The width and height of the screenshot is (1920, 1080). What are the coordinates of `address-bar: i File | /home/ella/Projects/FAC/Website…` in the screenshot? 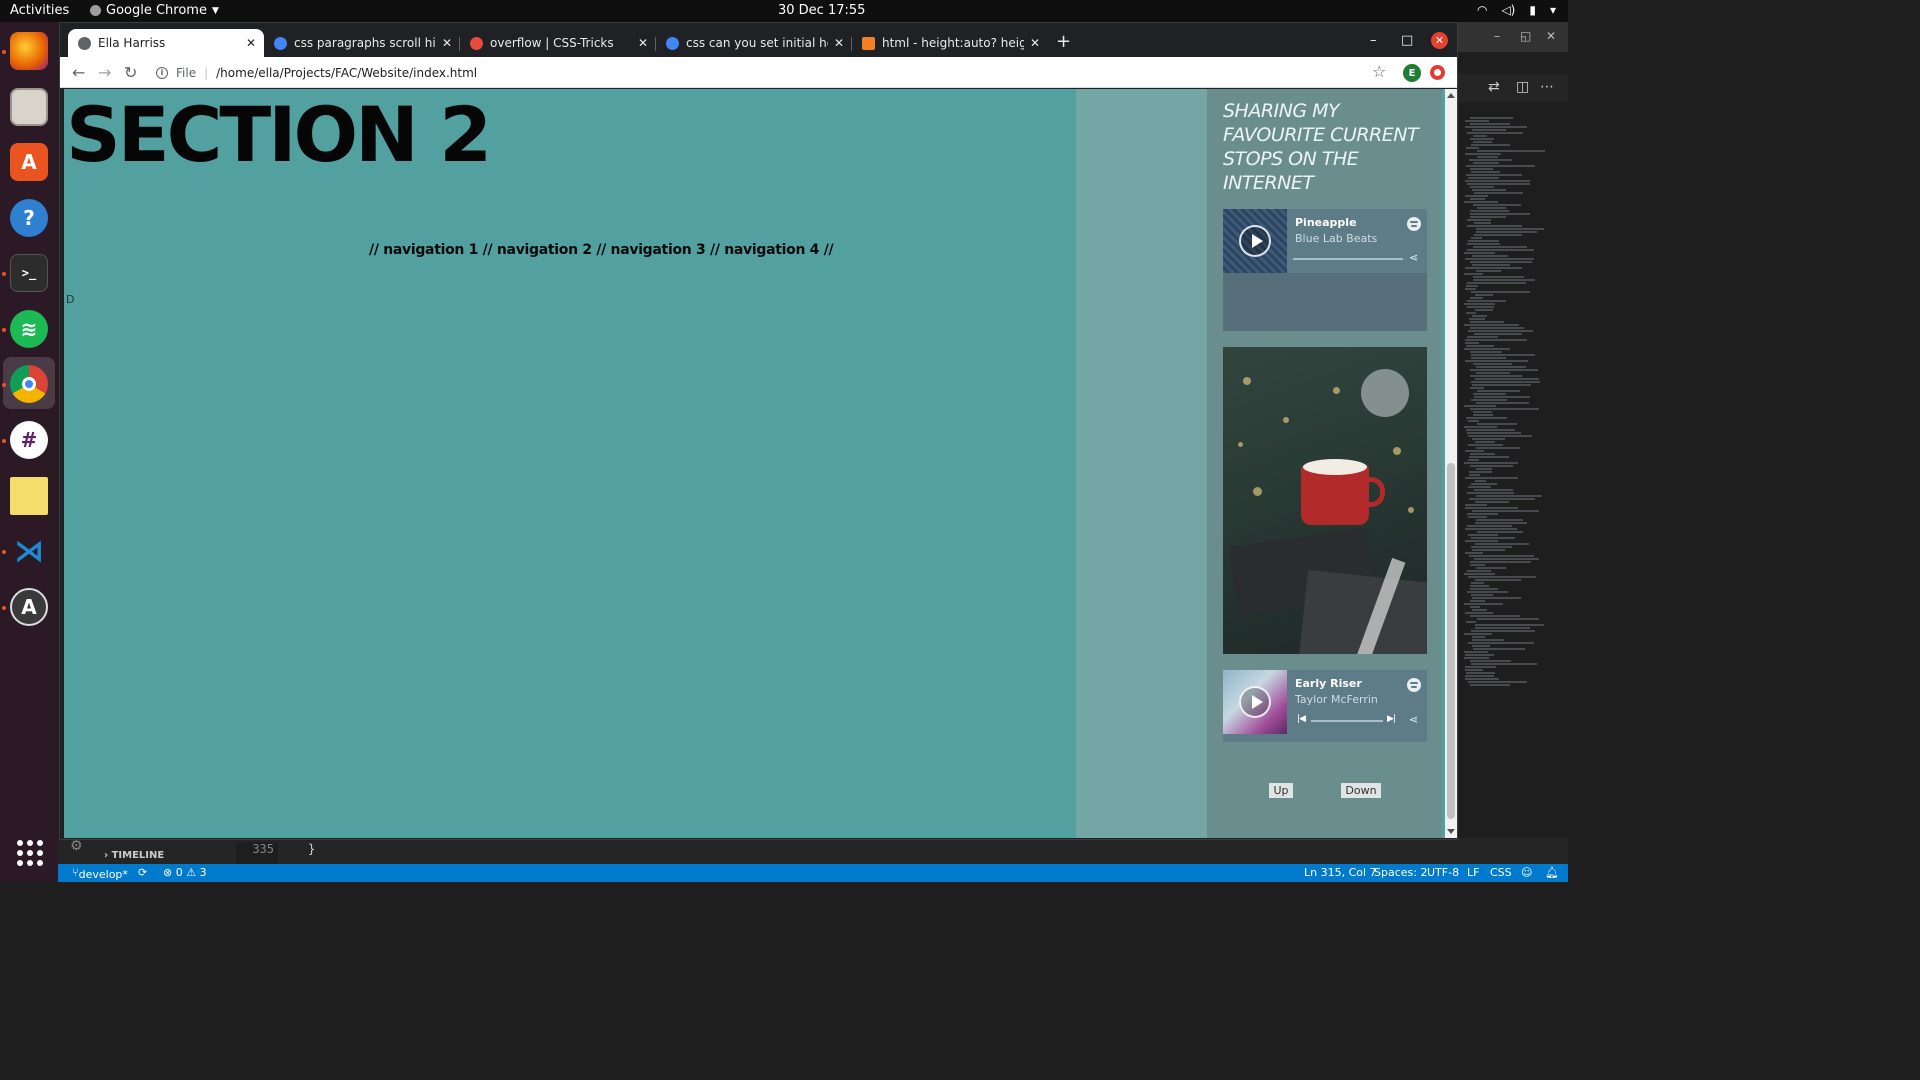 It's located at (771, 72).